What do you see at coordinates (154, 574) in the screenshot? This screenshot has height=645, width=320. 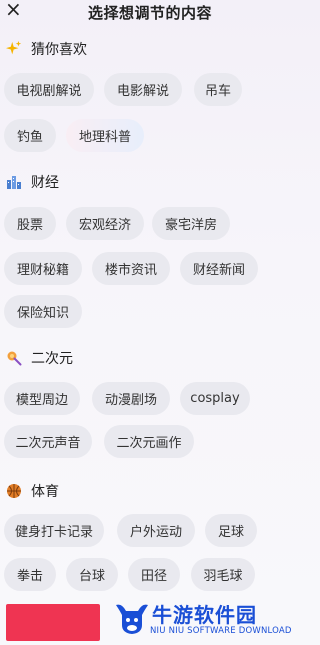 I see `chip-track-field: 田径` at bounding box center [154, 574].